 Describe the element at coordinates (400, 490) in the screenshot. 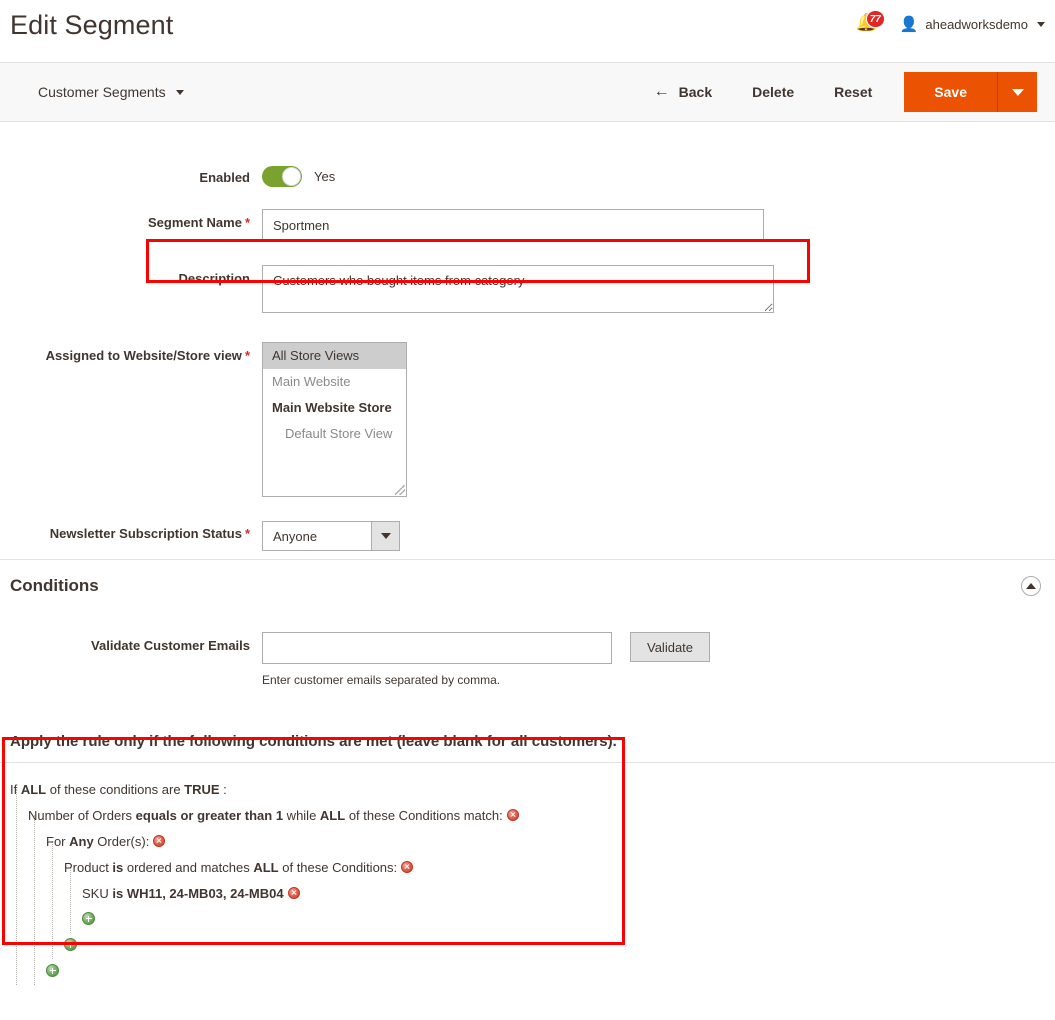

I see `resize-handle-icon` at that location.